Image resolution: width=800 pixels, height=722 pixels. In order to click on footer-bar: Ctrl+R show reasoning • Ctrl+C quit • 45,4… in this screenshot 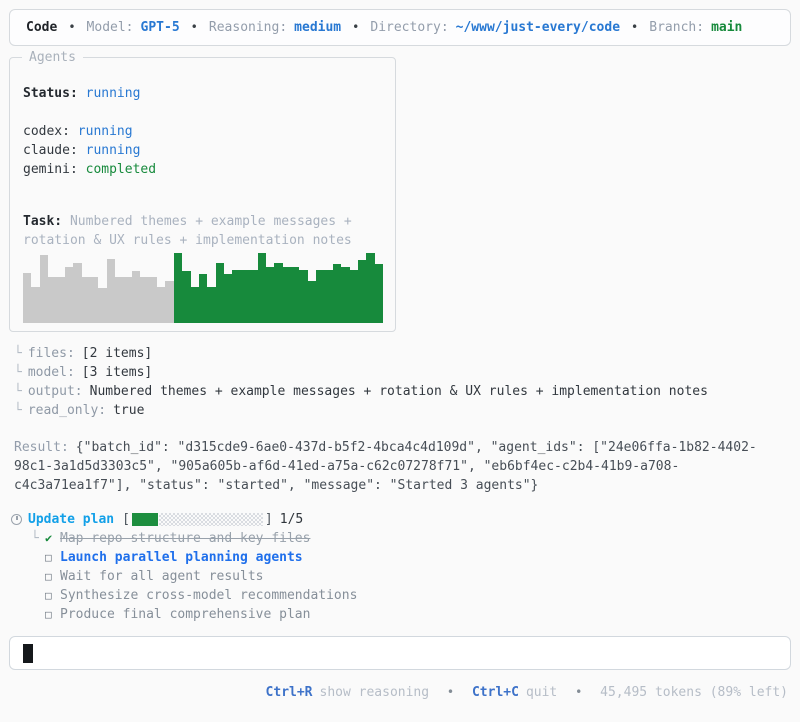, I will do `click(394, 692)`.